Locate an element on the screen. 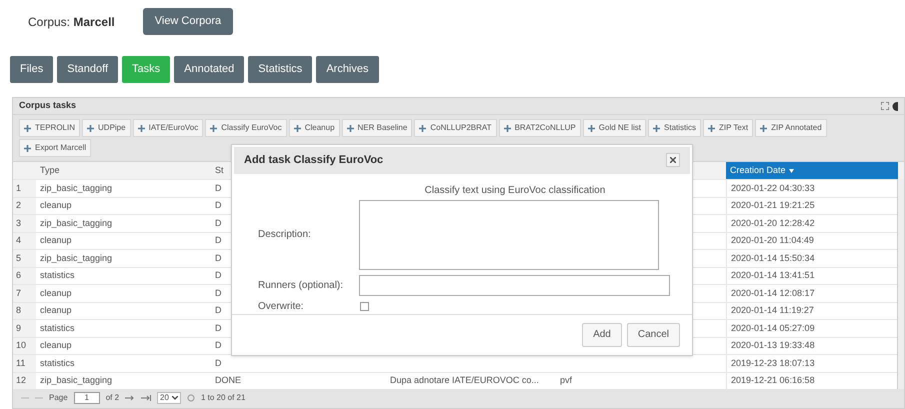 The width and height of the screenshot is (905, 409). close-button is located at coordinates (673, 160).